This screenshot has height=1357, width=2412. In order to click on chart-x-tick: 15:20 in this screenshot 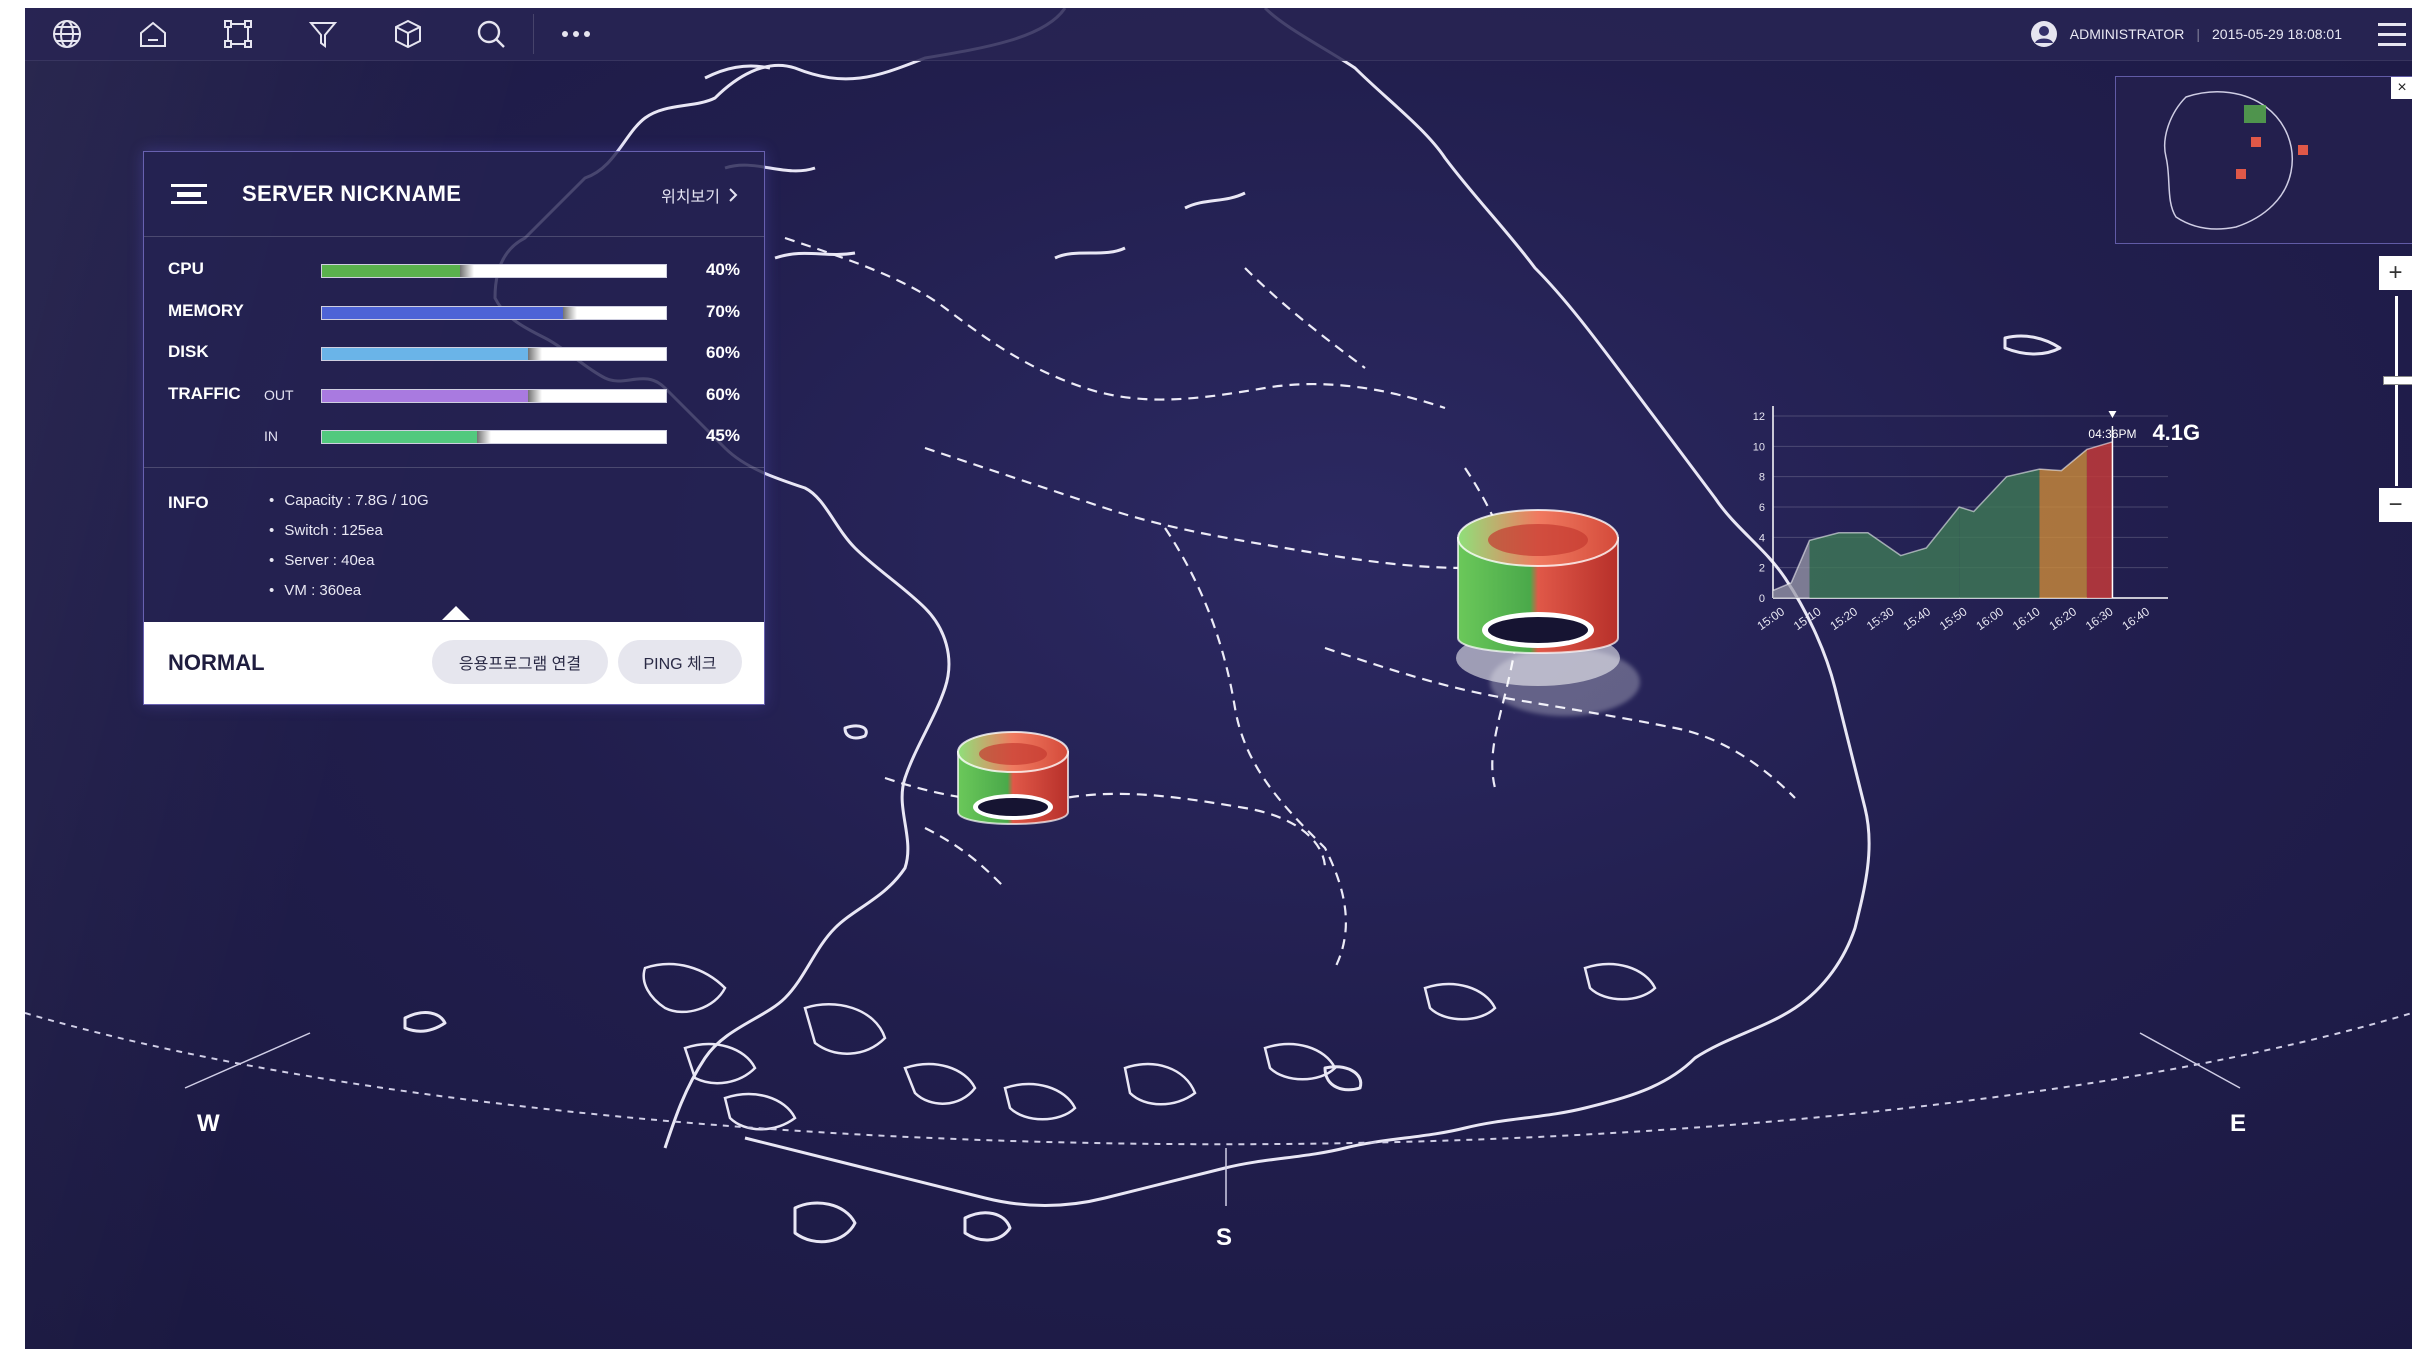, I will do `click(1843, 618)`.